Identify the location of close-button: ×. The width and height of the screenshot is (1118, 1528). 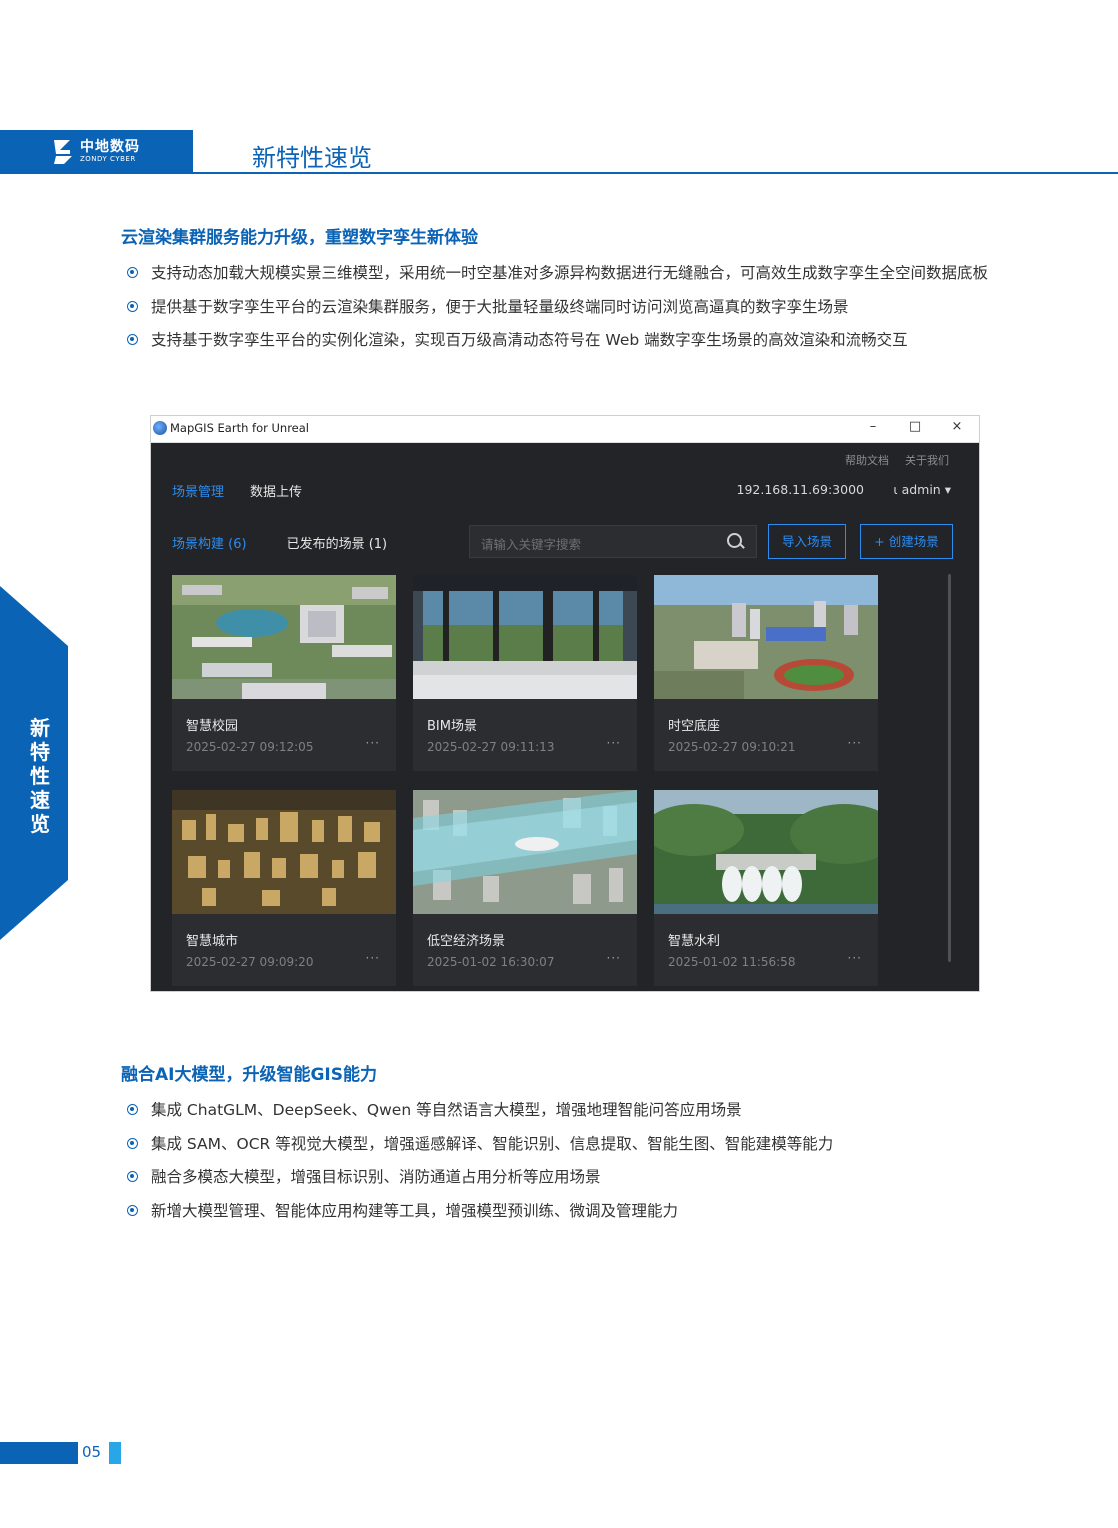
(957, 426).